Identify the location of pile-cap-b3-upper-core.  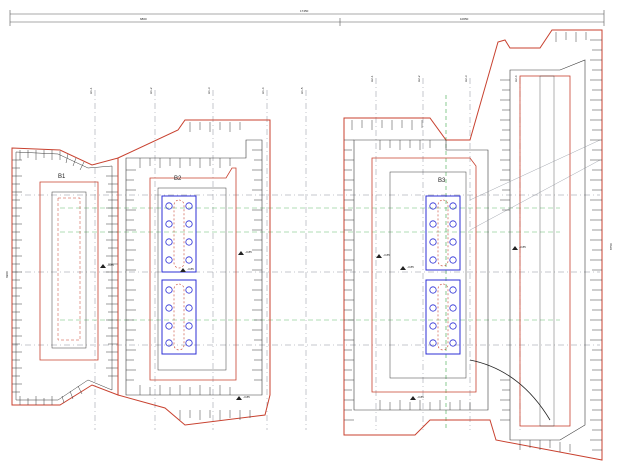
(443, 233).